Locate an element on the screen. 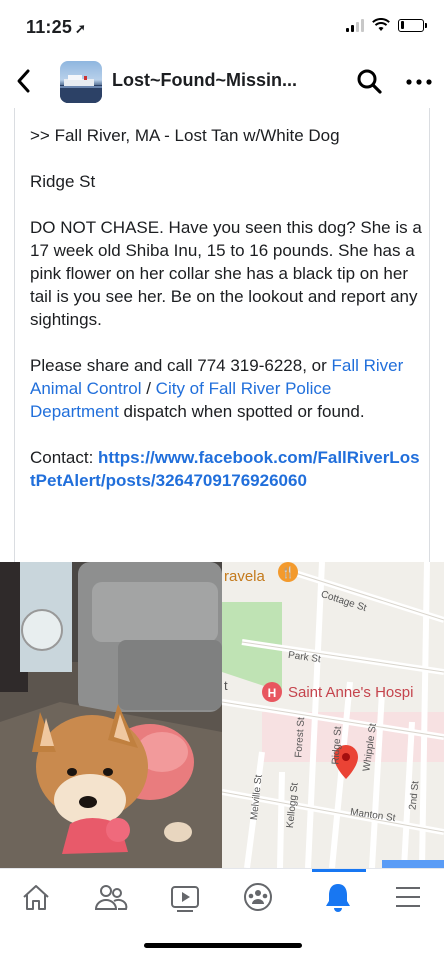 The width and height of the screenshot is (444, 960). back-button is located at coordinates (24, 81).